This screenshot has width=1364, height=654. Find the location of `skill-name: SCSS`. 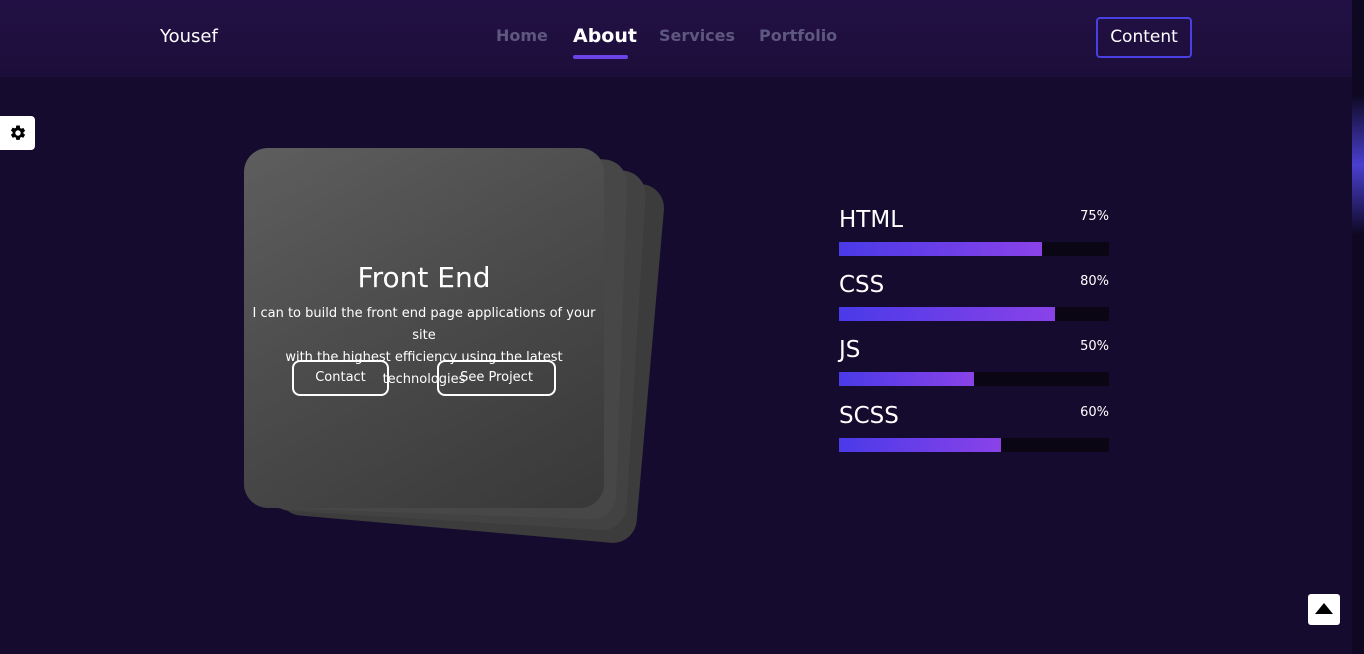

skill-name: SCSS is located at coordinates (869, 416).